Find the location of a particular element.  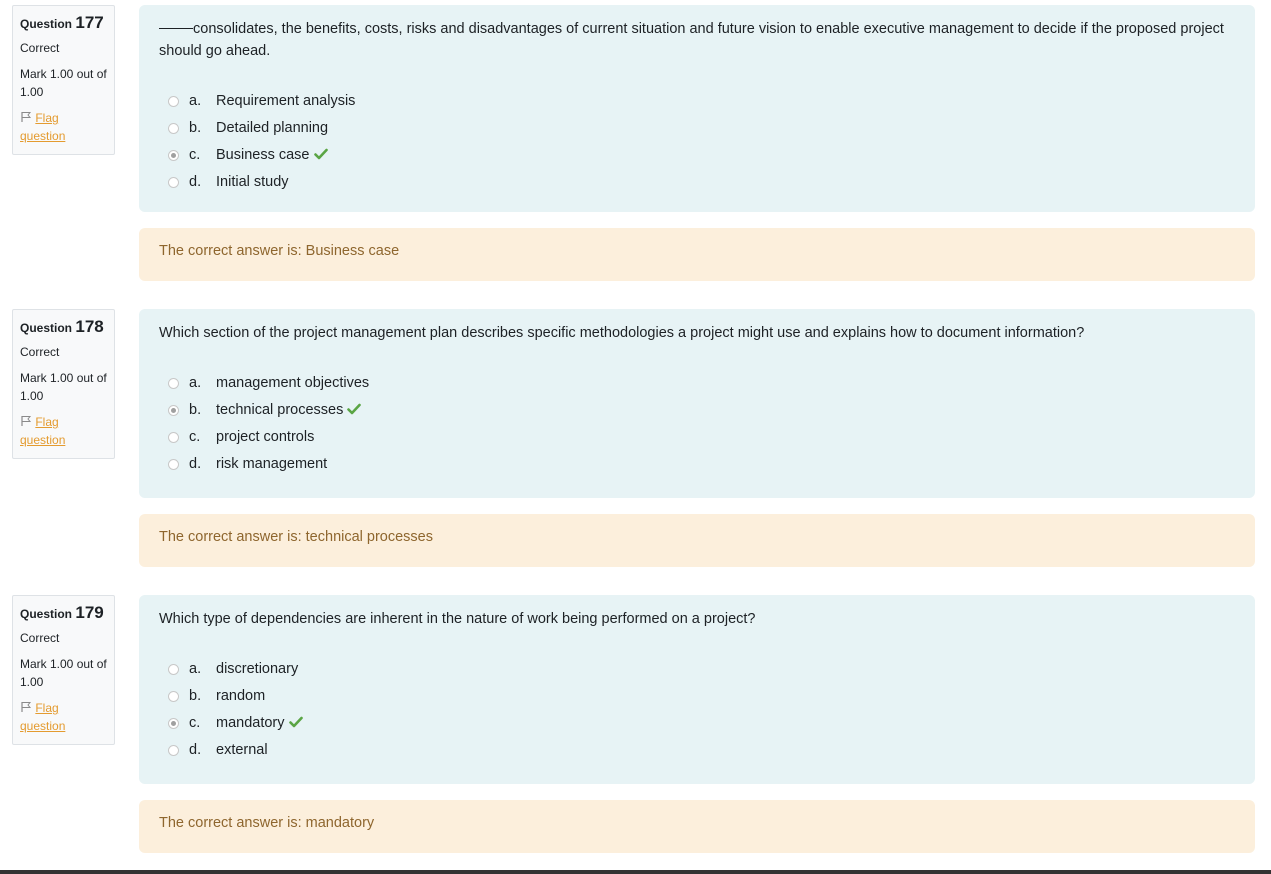

answer-option: a. discretionary is located at coordinates (697, 669).